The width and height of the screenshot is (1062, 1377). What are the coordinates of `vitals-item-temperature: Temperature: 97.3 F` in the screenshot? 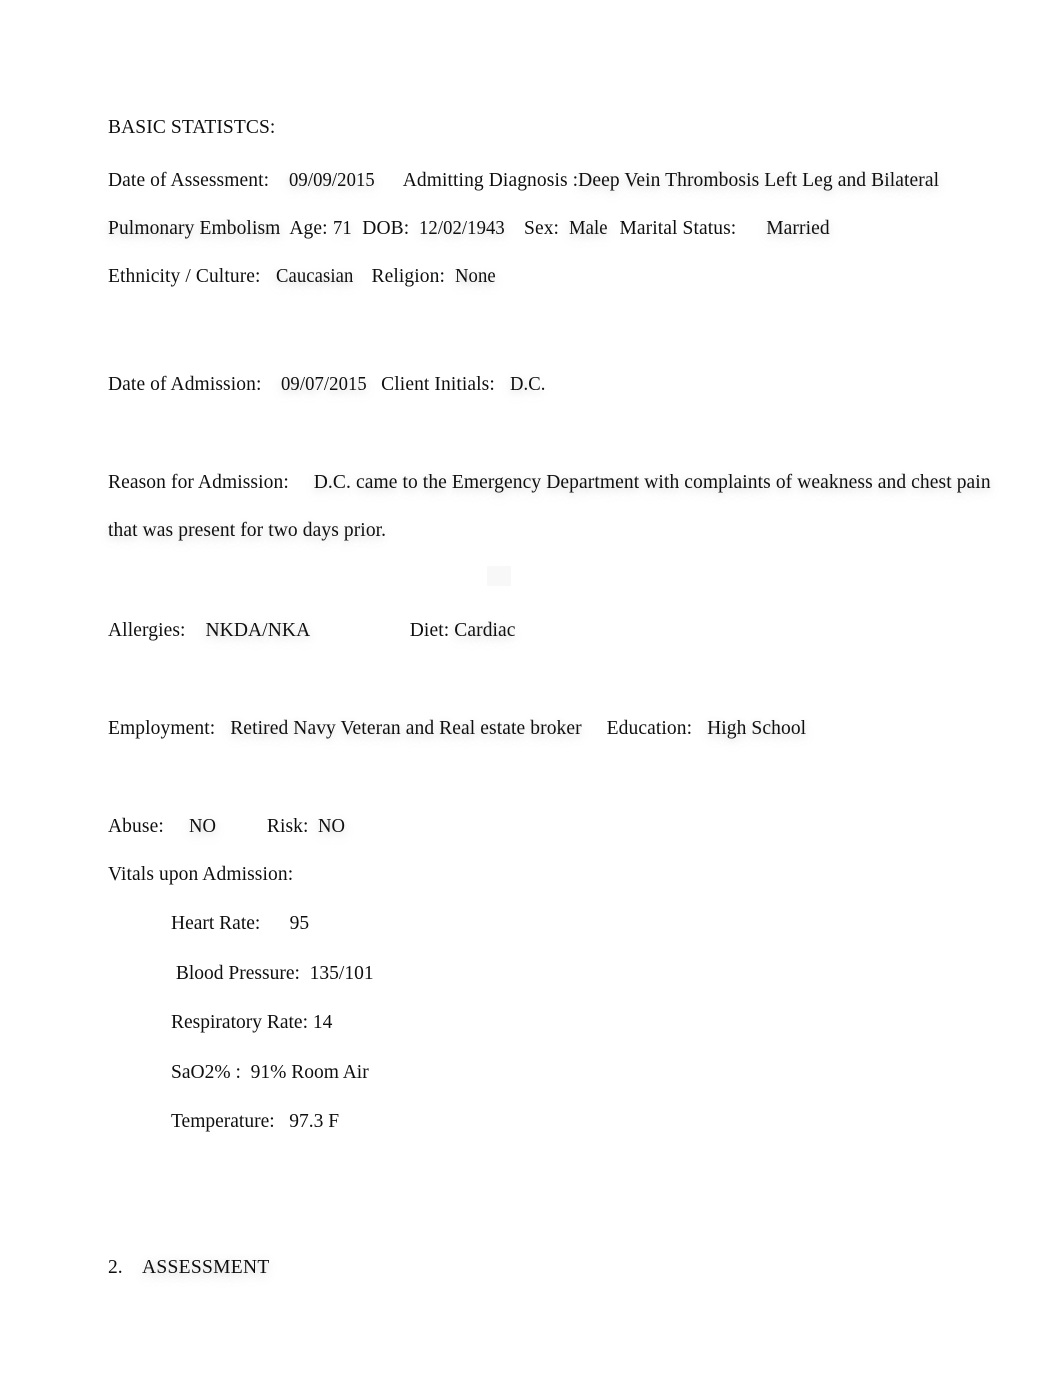 It's located at (563, 1122).